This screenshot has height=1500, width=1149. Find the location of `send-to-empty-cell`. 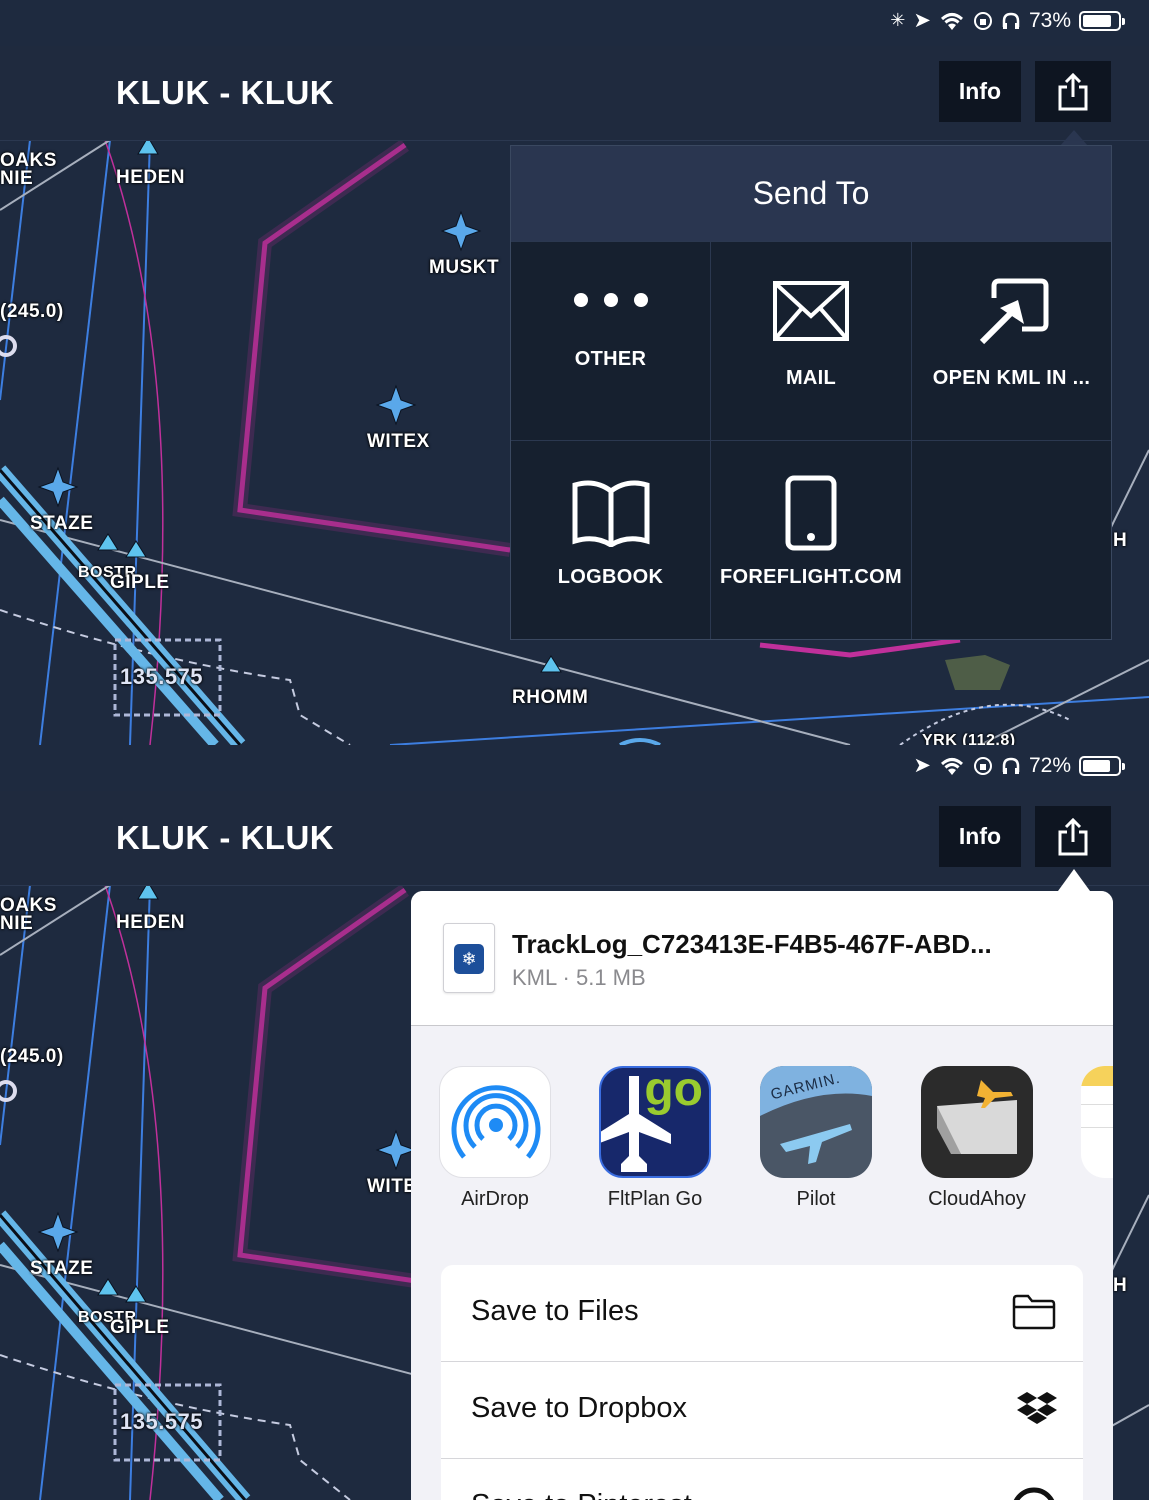

send-to-empty-cell is located at coordinates (1011, 539).